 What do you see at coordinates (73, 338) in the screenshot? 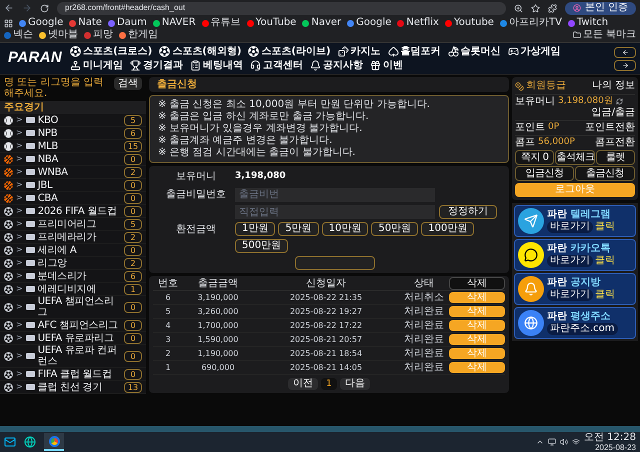
I see `league-item: > UEFA 유로파리그 0` at bounding box center [73, 338].